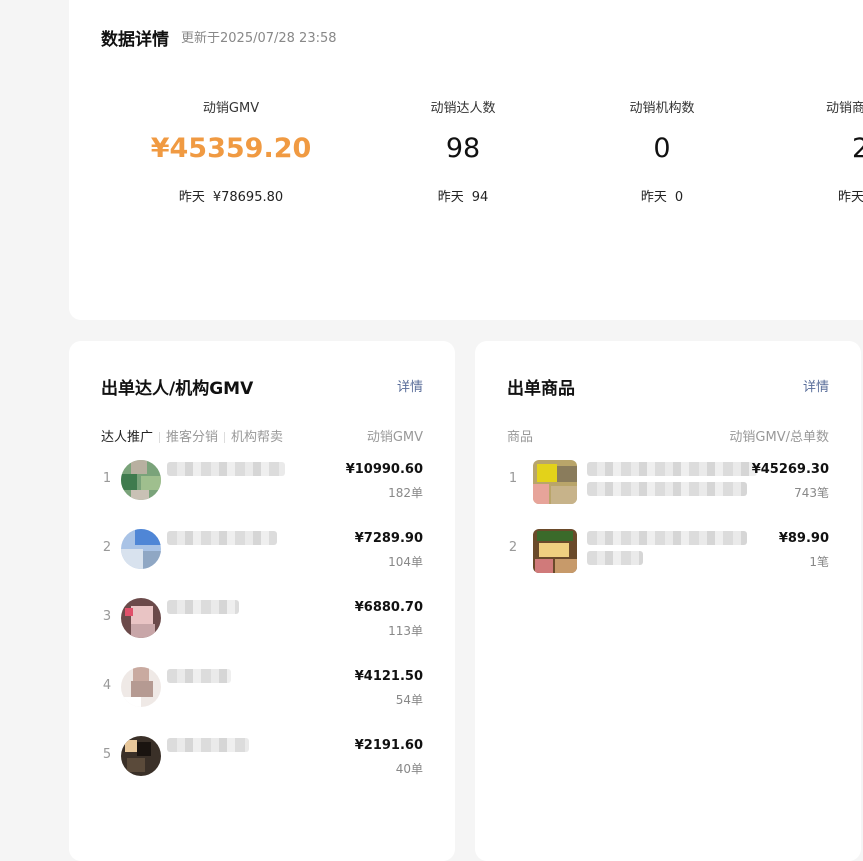  I want to click on list-item: 4 ¥4121.50 54单, so click(262, 687).